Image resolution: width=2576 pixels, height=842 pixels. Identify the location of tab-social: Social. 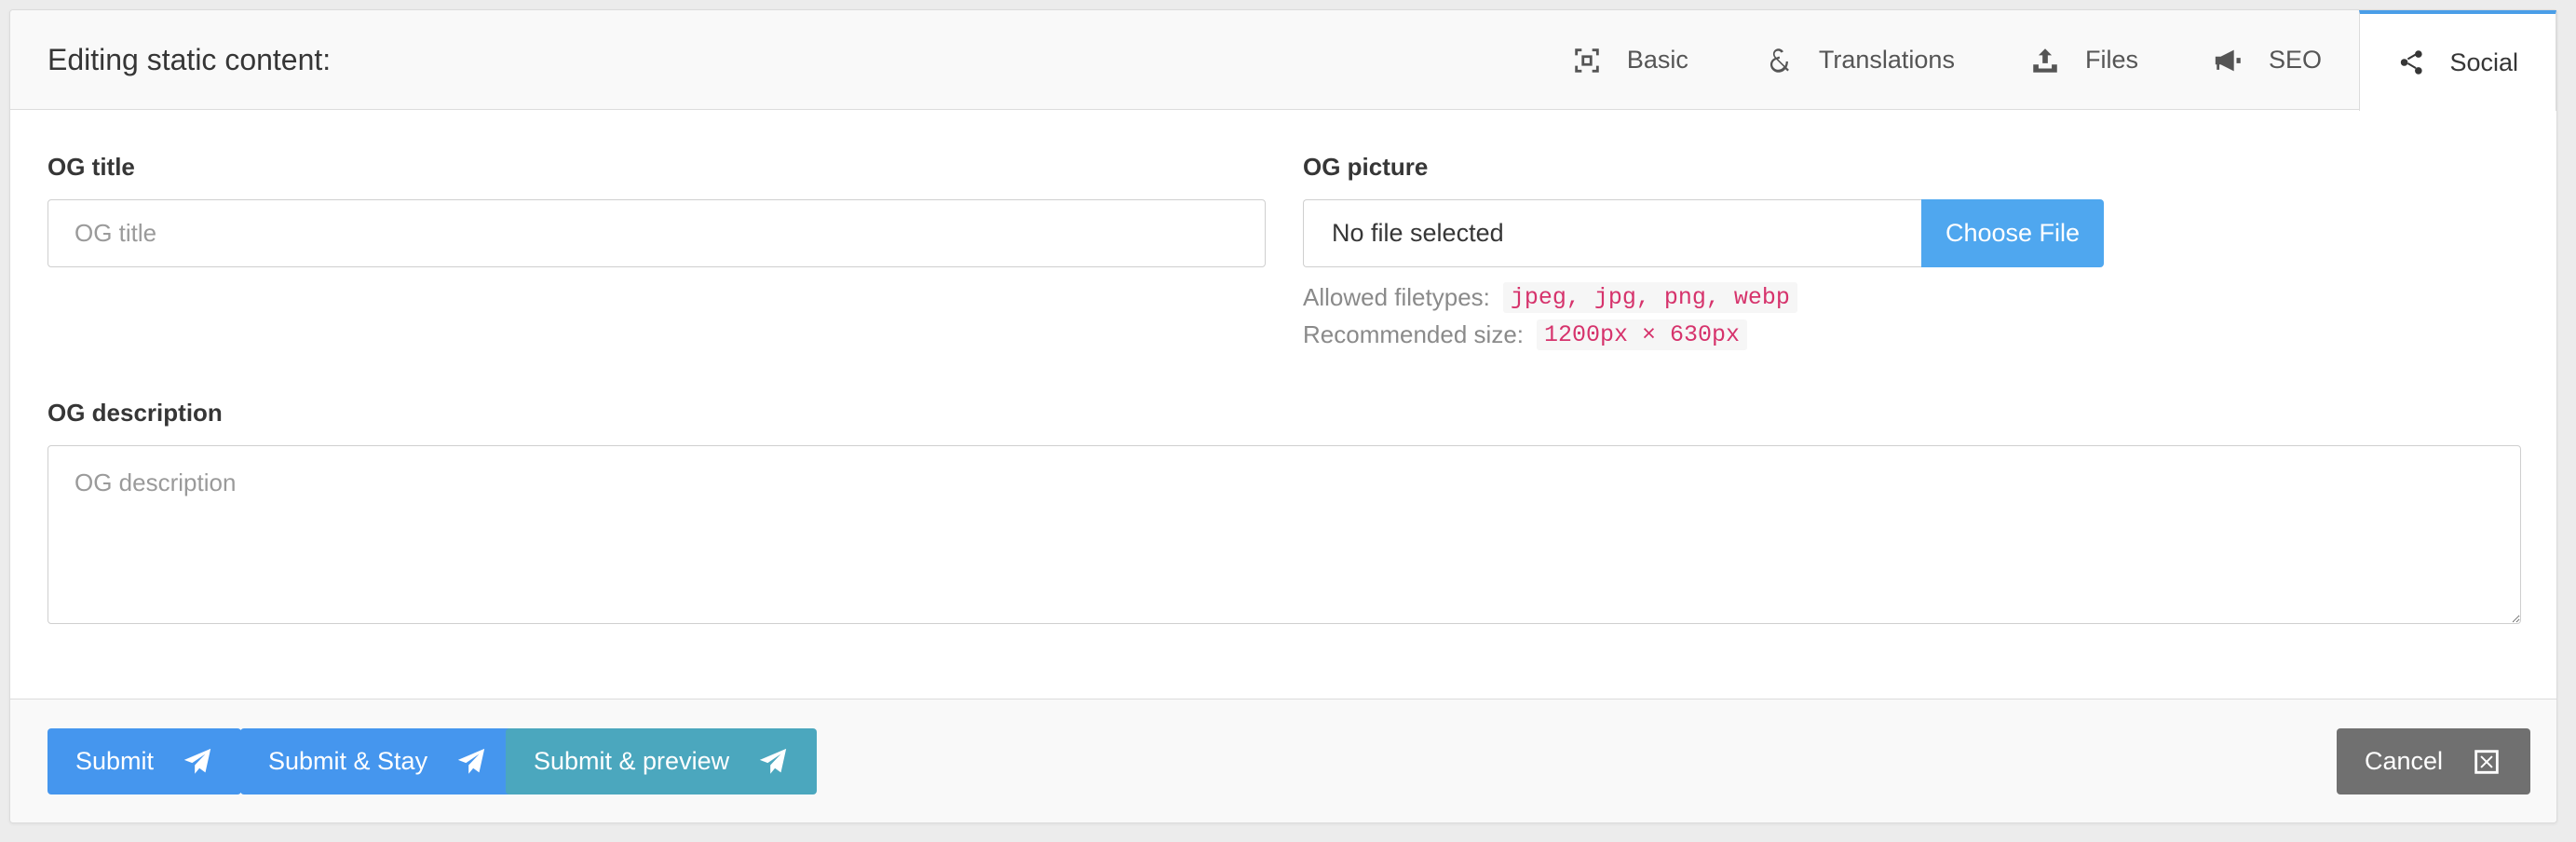
(2457, 60).